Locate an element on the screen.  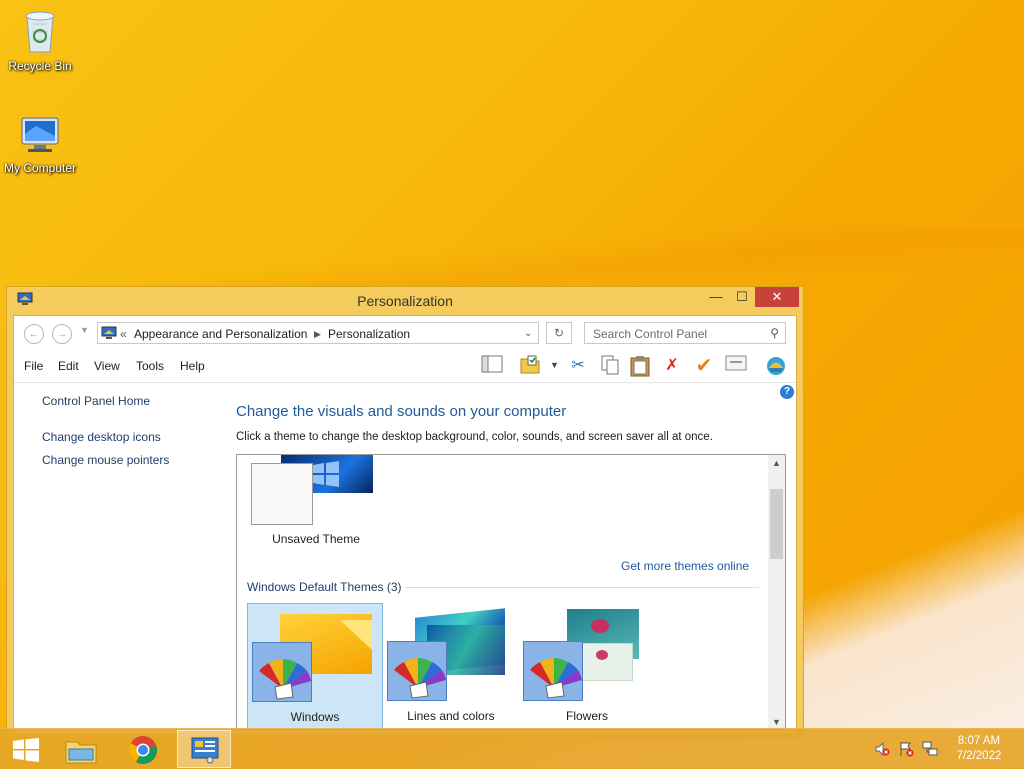
menu-edit: Edit is located at coordinates (68, 366).